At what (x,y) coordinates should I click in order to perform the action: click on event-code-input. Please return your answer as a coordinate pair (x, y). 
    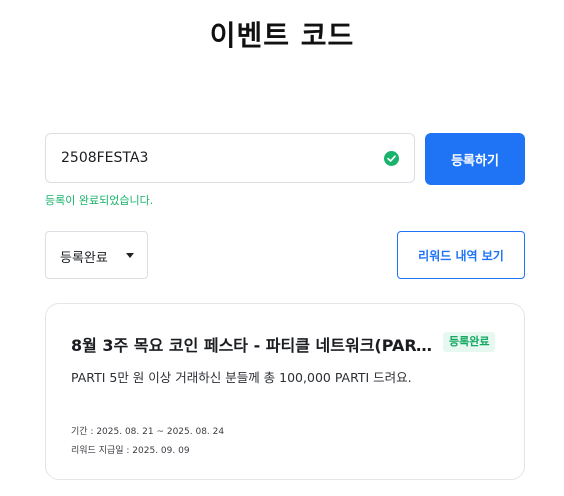
    Looking at the image, I should click on (211, 158).